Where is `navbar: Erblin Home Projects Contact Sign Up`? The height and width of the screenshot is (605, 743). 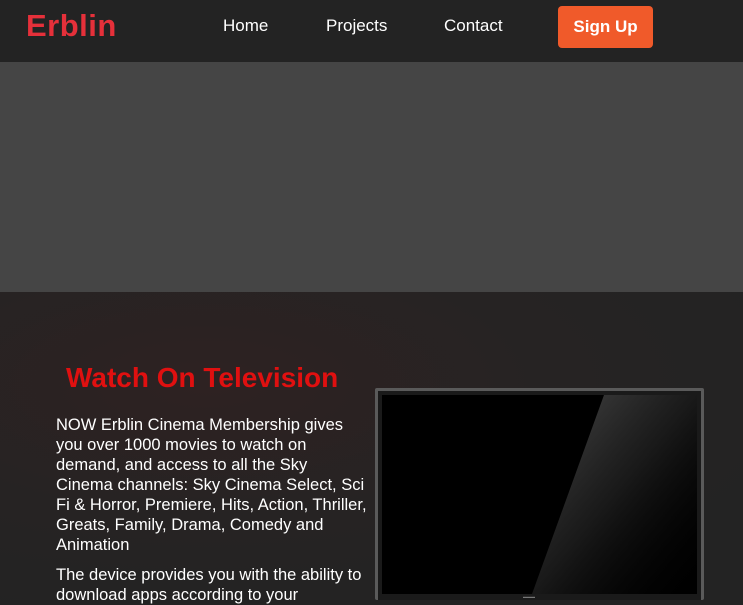
navbar: Erblin Home Projects Contact Sign Up is located at coordinates (371, 31).